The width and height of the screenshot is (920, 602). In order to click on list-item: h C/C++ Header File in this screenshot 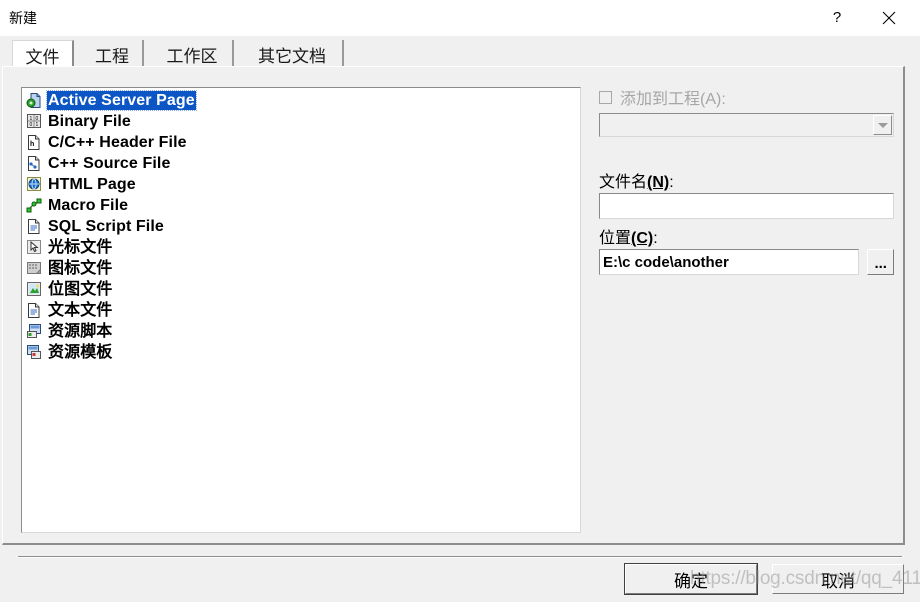, I will do `click(302, 142)`.